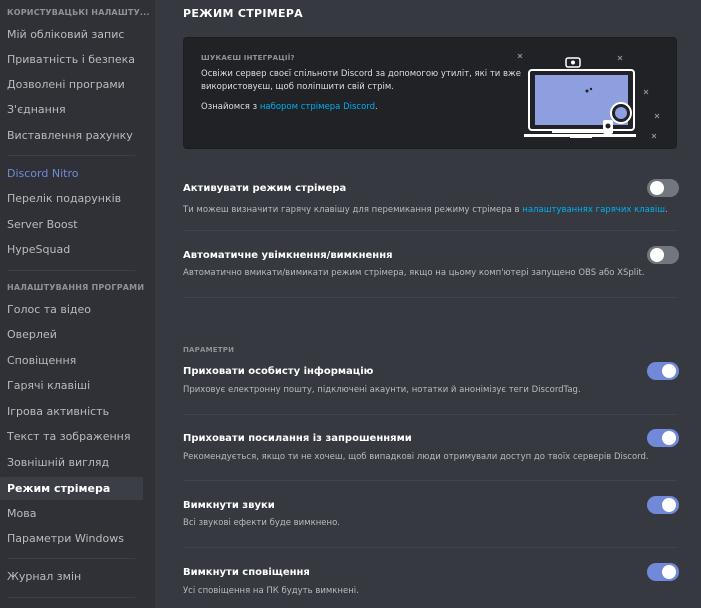 The height and width of the screenshot is (608, 701). What do you see at coordinates (229, 505) in the screenshot?
I see `disable-sounds-title: Вимкнути звуки` at bounding box center [229, 505].